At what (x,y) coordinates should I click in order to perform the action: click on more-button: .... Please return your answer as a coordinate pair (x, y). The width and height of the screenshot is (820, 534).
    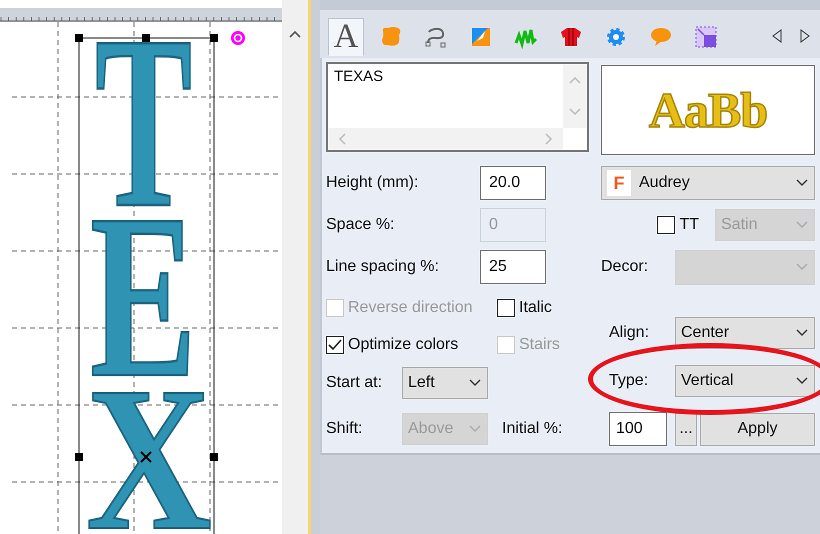
    Looking at the image, I should click on (686, 429).